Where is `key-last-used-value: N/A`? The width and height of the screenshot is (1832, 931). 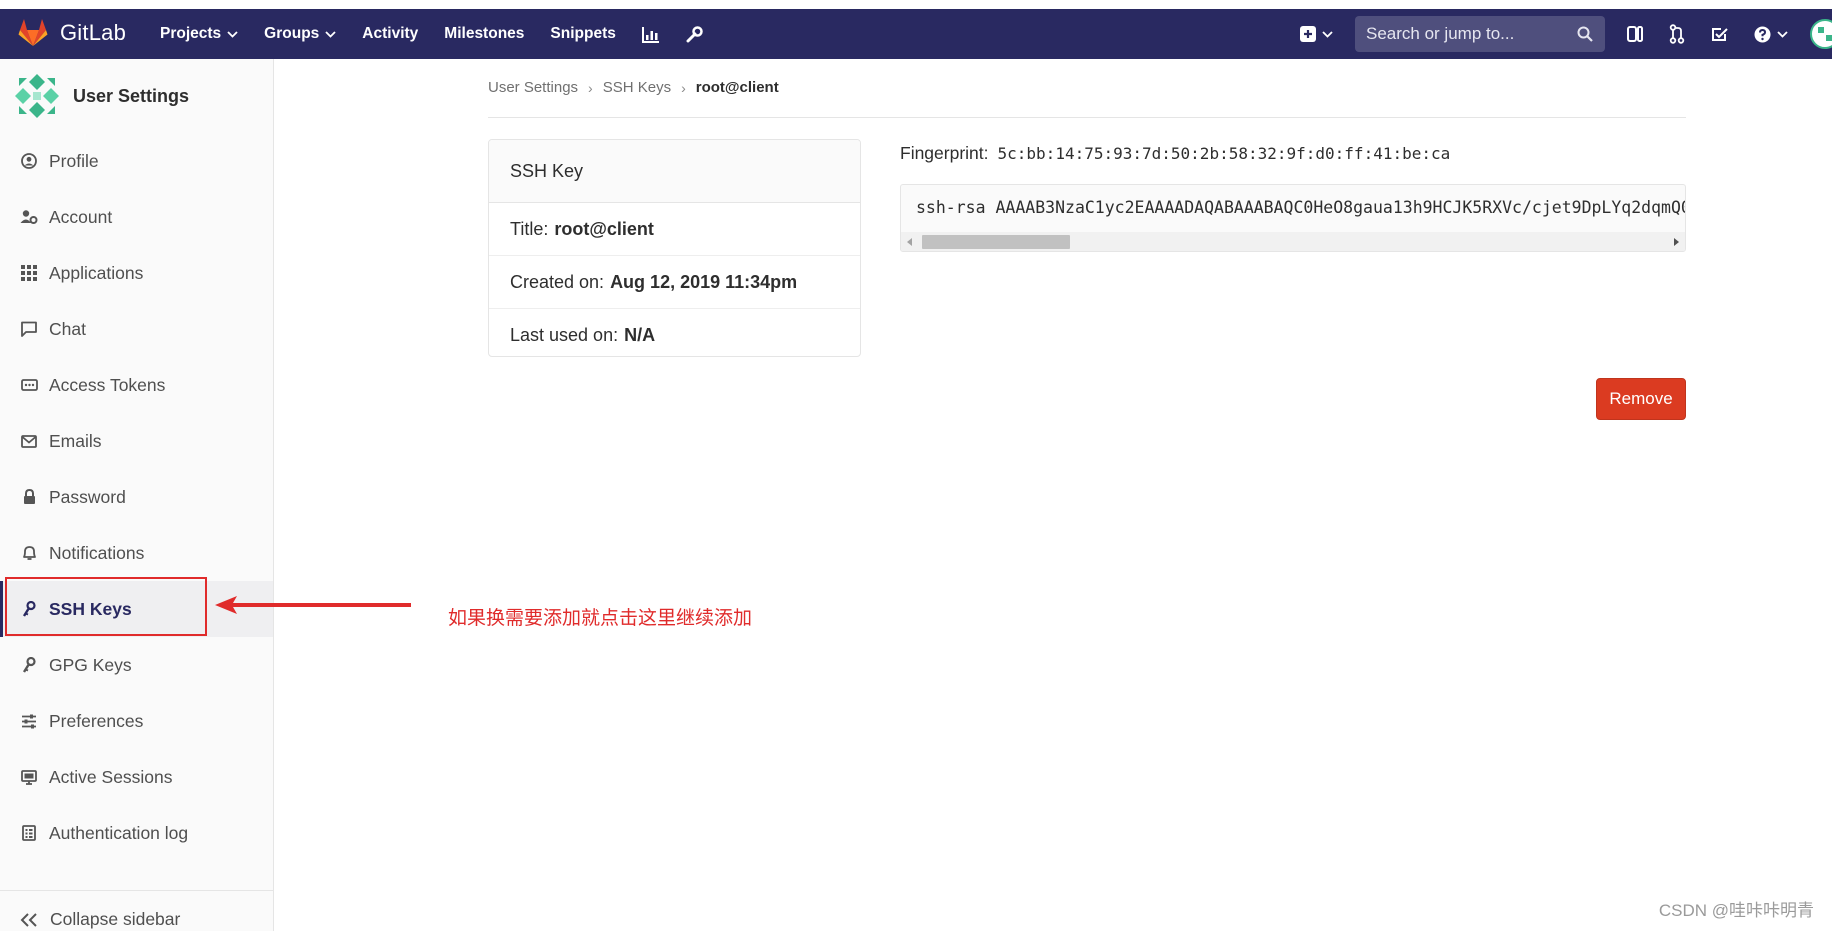 key-last-used-value: N/A is located at coordinates (640, 334).